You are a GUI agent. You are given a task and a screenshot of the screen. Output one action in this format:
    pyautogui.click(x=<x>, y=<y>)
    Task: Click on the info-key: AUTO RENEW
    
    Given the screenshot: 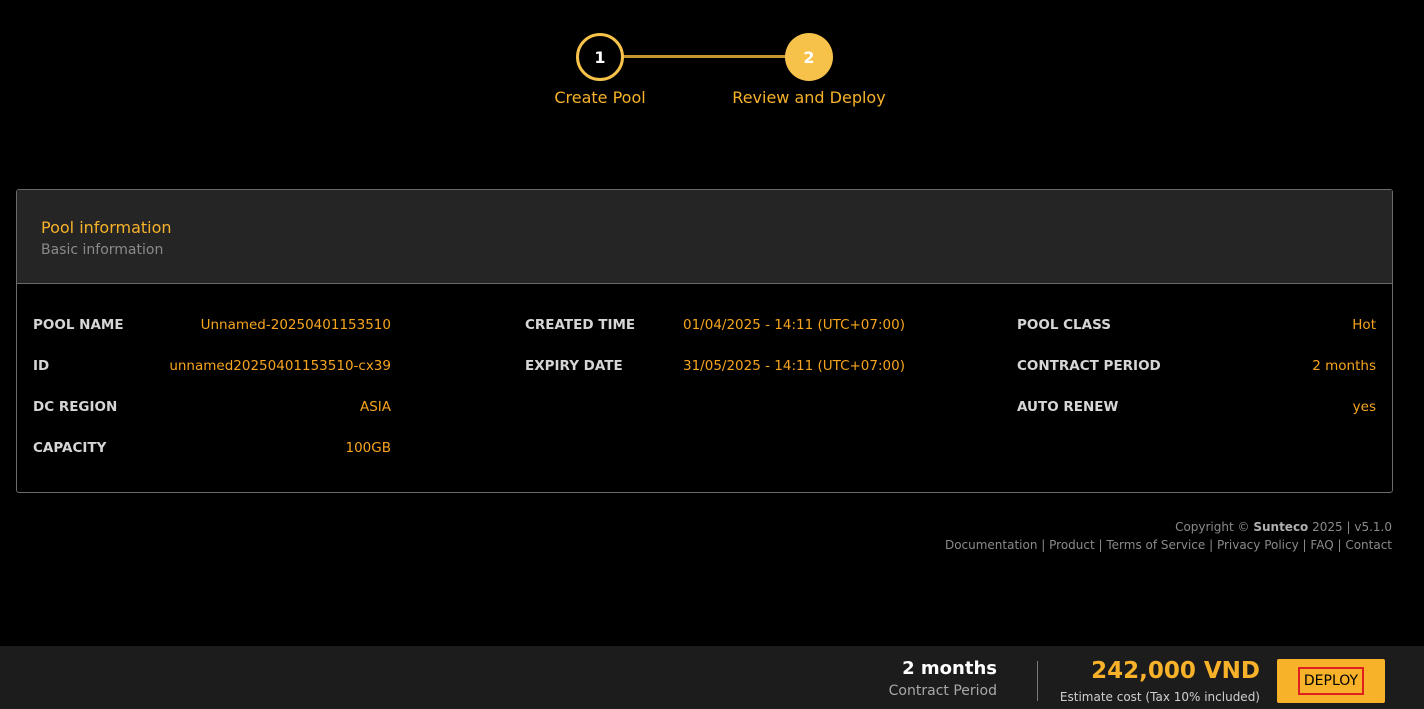 What is the action you would take?
    pyautogui.click(x=1068, y=407)
    